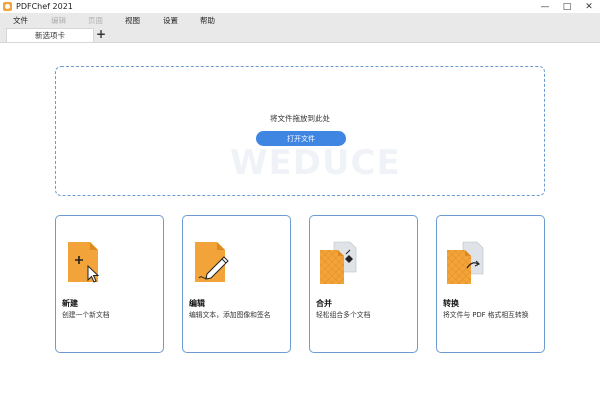  I want to click on menu-bar: 文件 编辑 页面 视图 设置 帮助, so click(300, 20).